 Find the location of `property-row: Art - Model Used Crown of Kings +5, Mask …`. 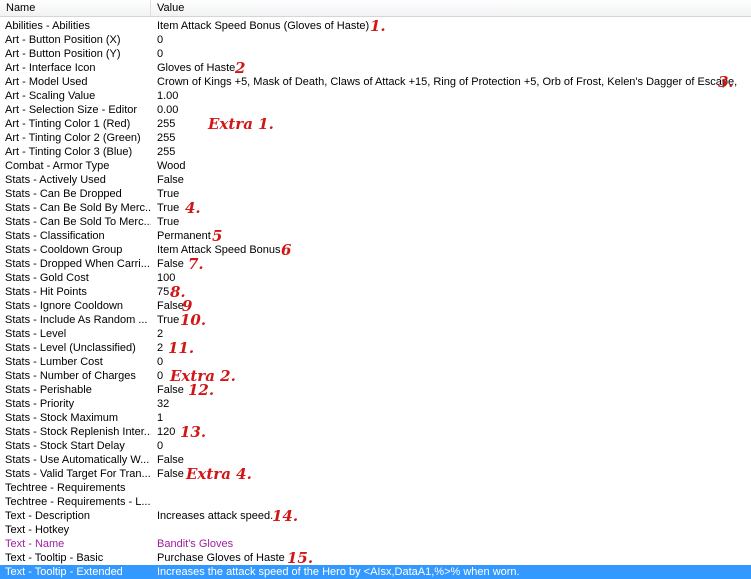

property-row: Art - Model Used Crown of Kings +5, Mask … is located at coordinates (375, 82).